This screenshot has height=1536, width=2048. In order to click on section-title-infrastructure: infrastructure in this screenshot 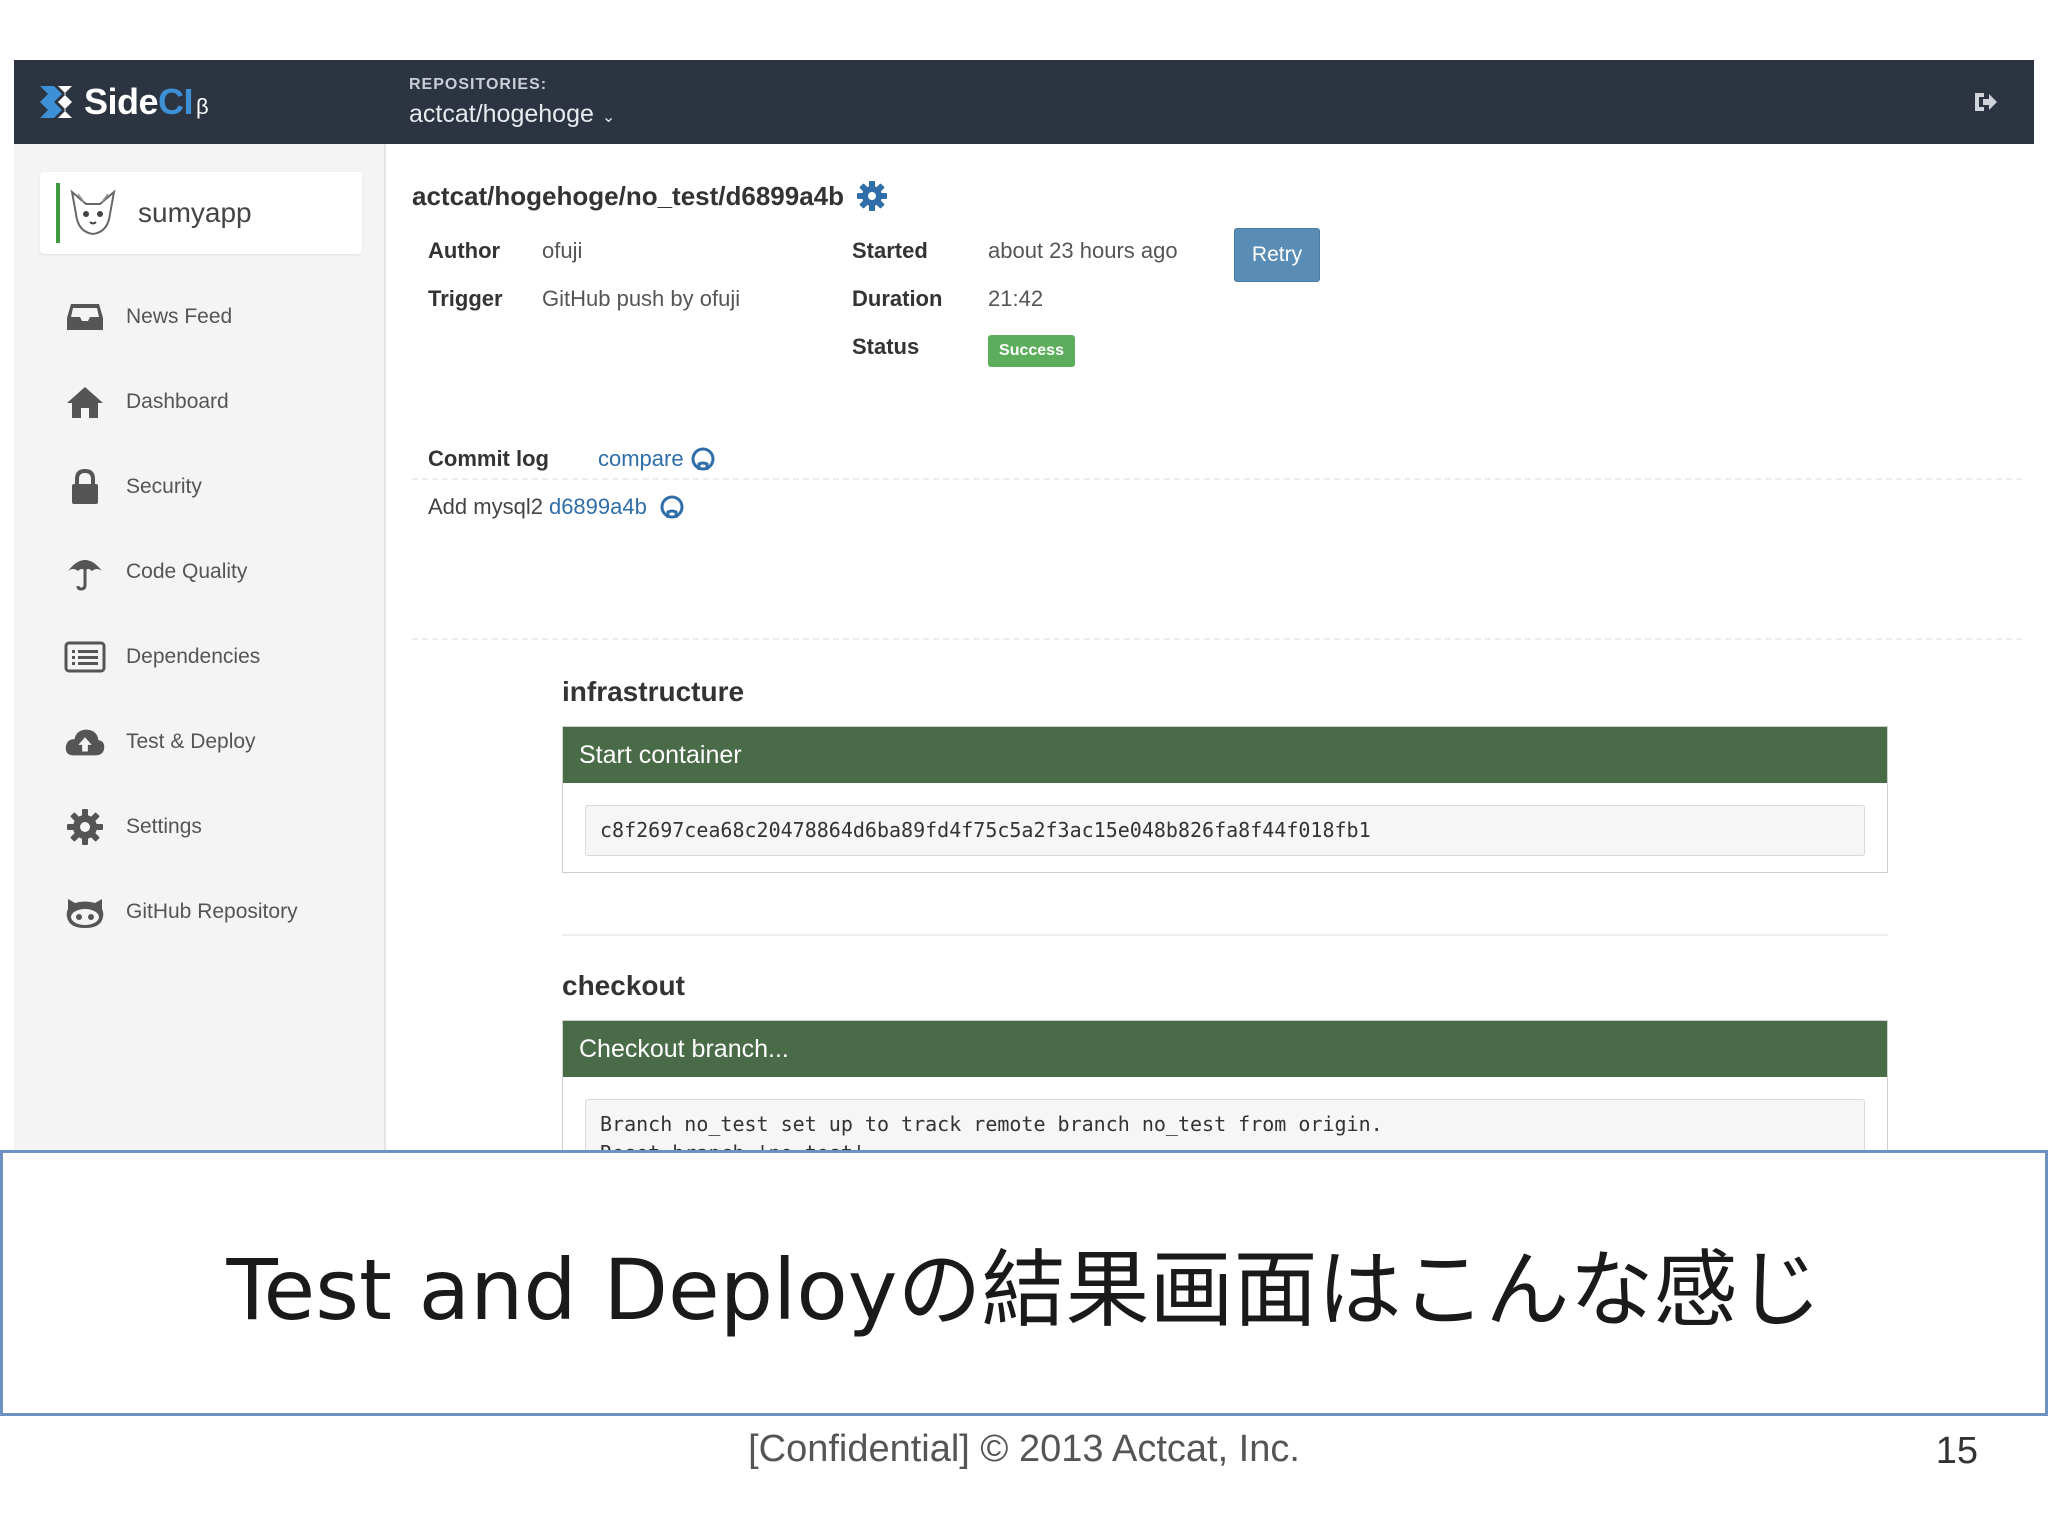, I will do `click(653, 691)`.